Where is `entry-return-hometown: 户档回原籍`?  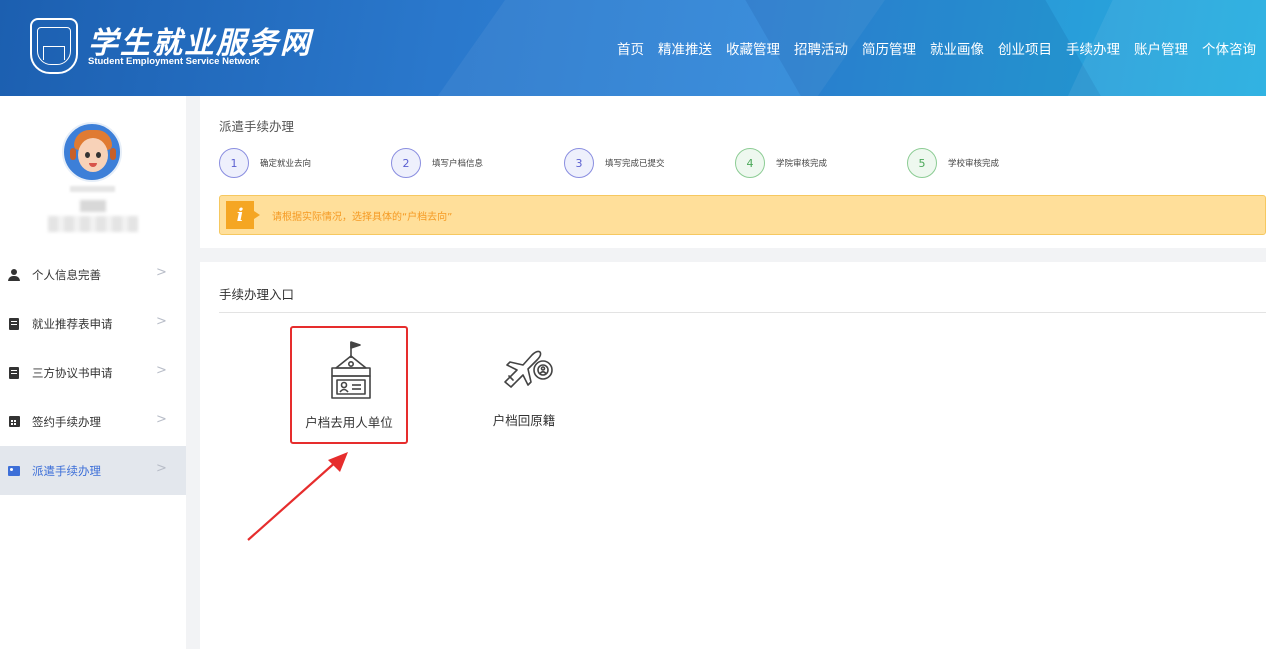 entry-return-hometown: 户档回原籍 is located at coordinates (524, 385).